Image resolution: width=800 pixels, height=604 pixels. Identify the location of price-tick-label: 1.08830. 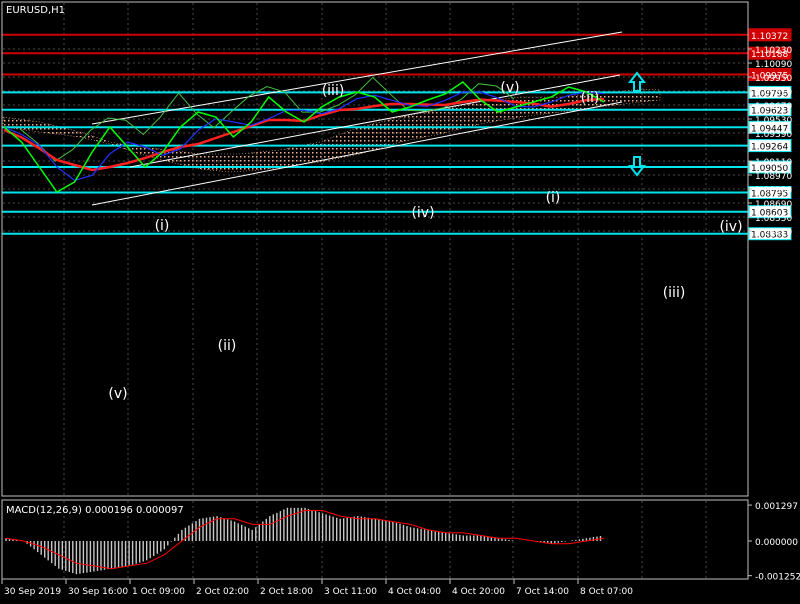
(773, 191).